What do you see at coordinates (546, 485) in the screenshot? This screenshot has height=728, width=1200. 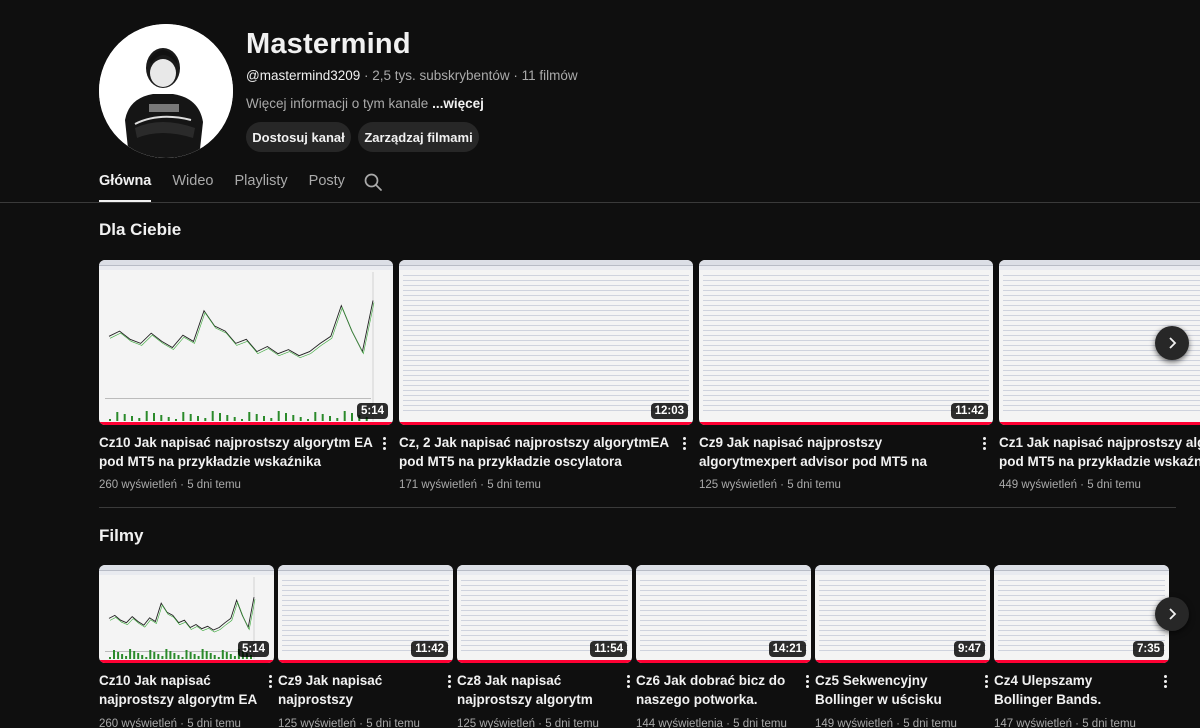 I see `video-stats: 171 wyświetleń · 5 dni temu` at bounding box center [546, 485].